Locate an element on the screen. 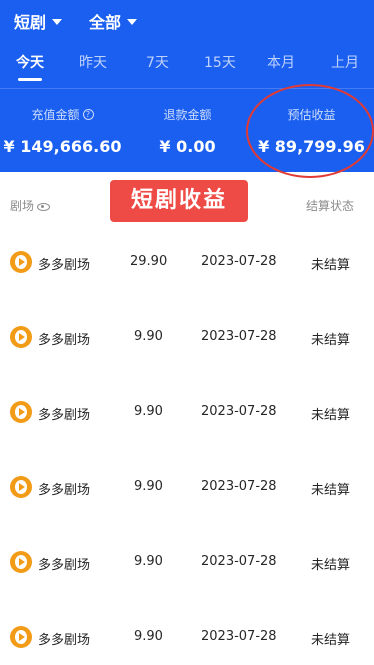 The height and width of the screenshot is (665, 374). recharge-label: 充值金额 is located at coordinates (55, 115).